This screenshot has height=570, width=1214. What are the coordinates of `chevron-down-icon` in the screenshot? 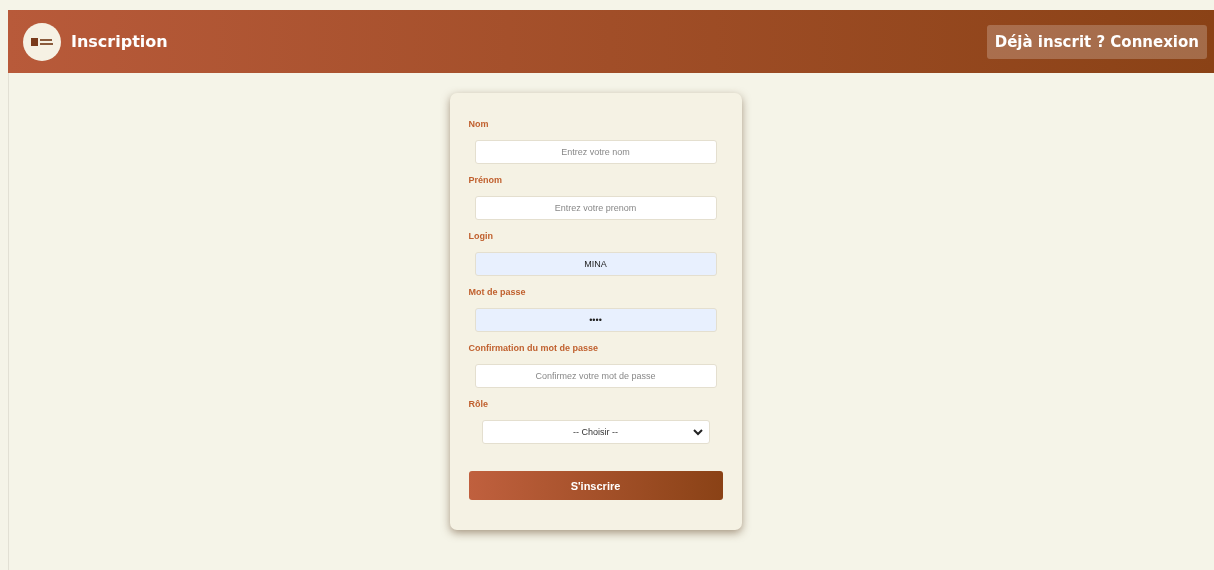 It's located at (697, 432).